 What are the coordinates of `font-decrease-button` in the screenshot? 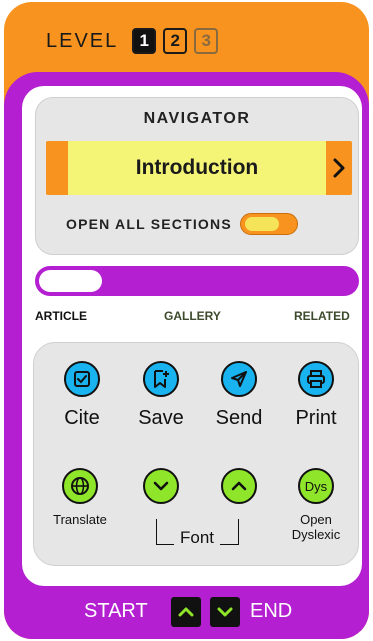 It's located at (161, 486).